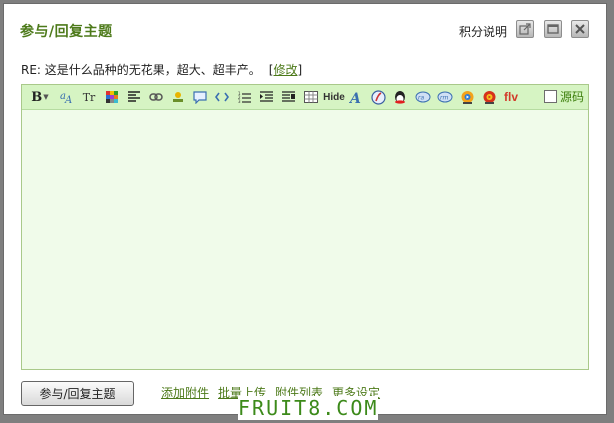  I want to click on qq-icon, so click(400, 97).